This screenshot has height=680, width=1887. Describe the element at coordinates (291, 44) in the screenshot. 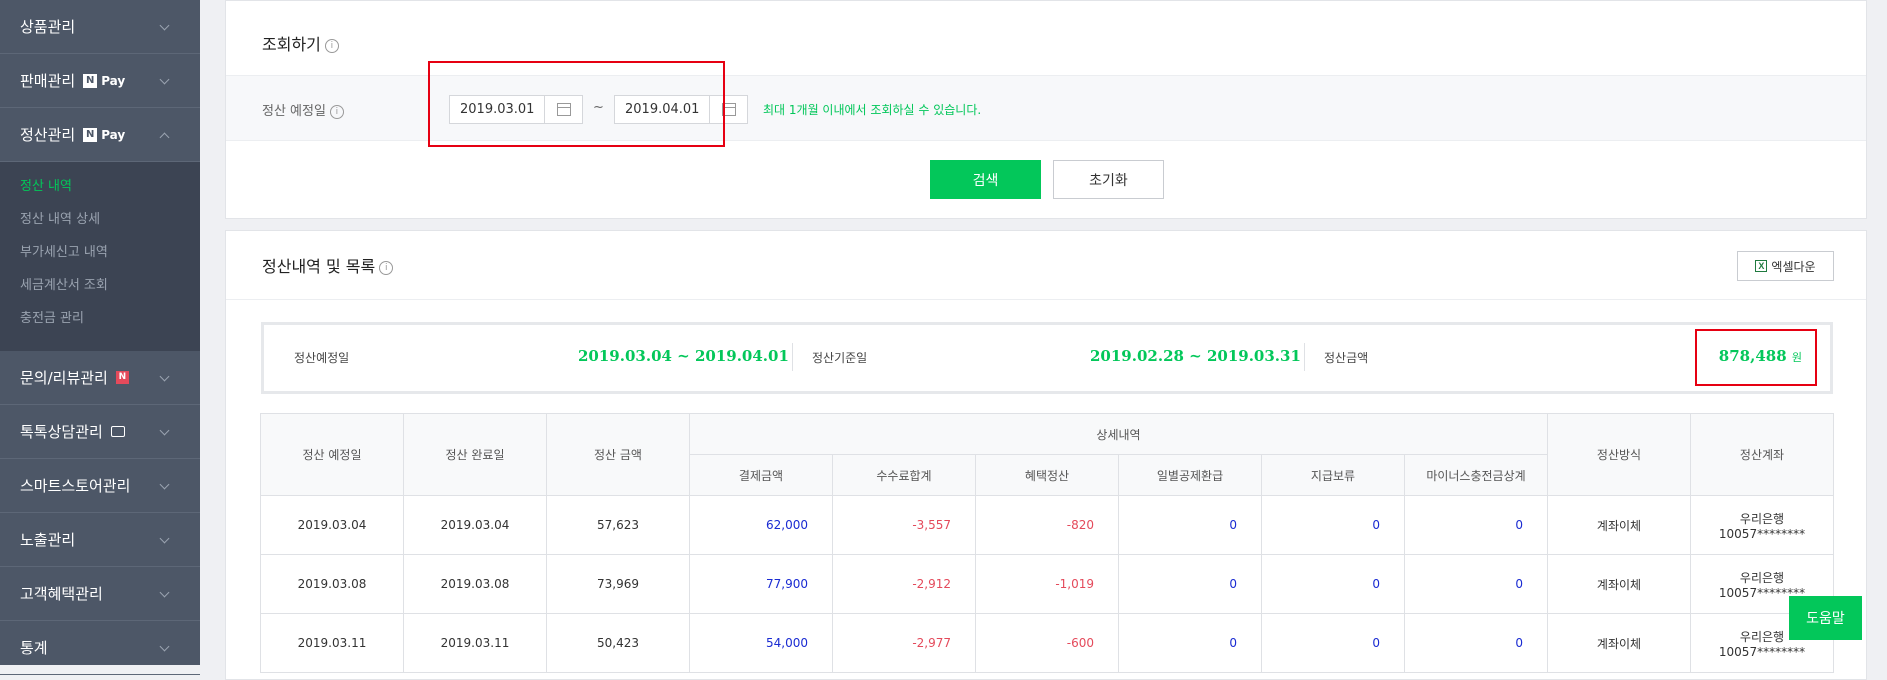

I see `page-title: 조회하기` at that location.